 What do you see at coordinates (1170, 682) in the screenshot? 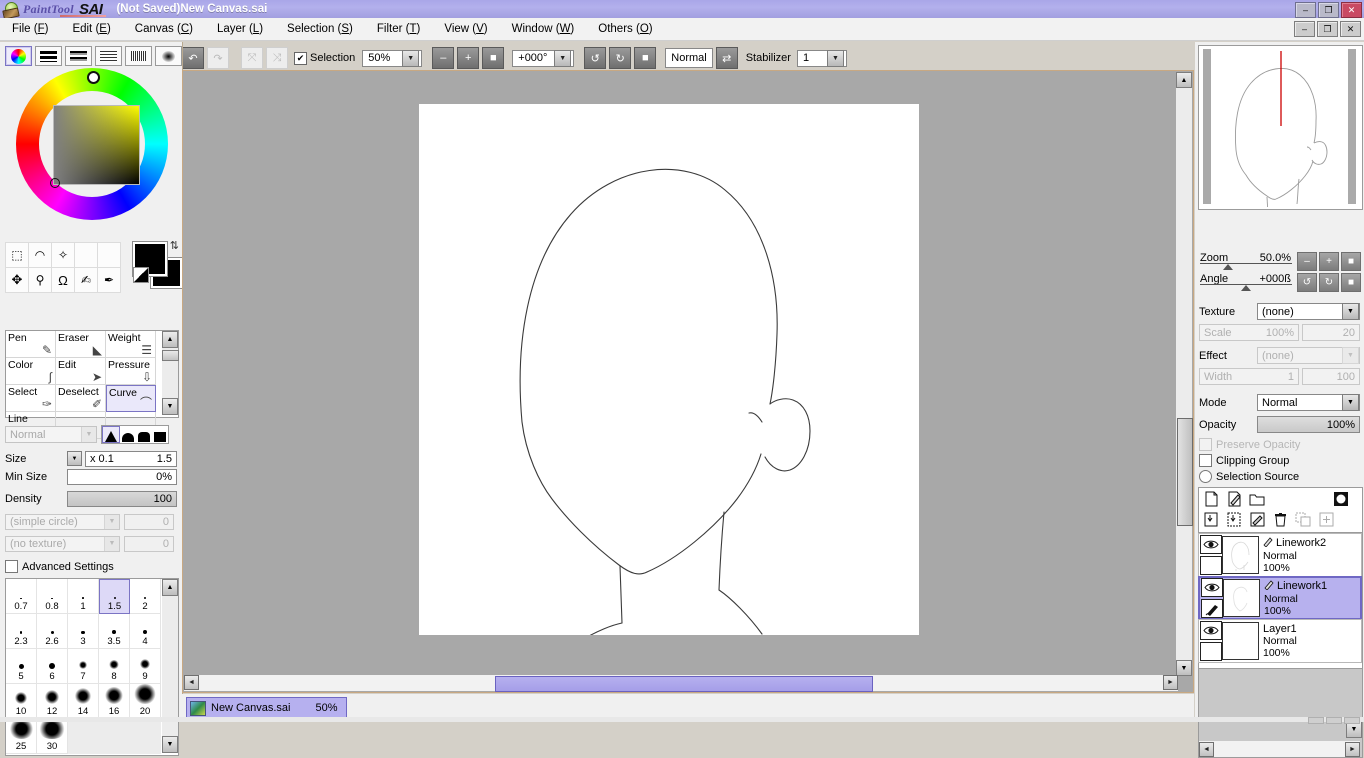
I see `canvas-scroll-right-button: ►` at bounding box center [1170, 682].